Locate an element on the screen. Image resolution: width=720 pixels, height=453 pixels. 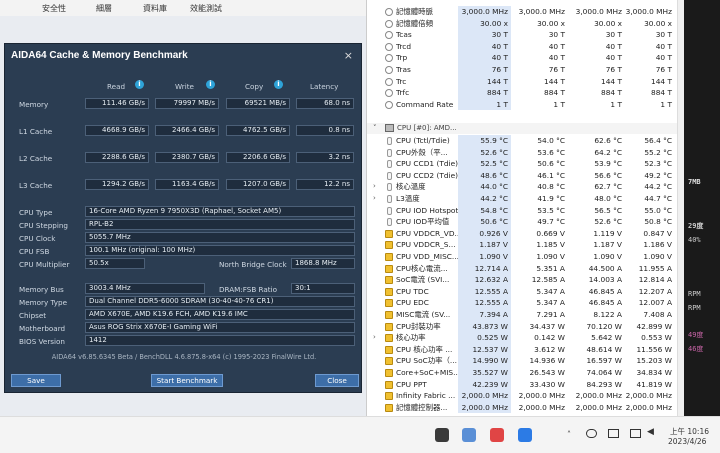
chevron-up-icon: ˄ is located at coordinates (569, 434).